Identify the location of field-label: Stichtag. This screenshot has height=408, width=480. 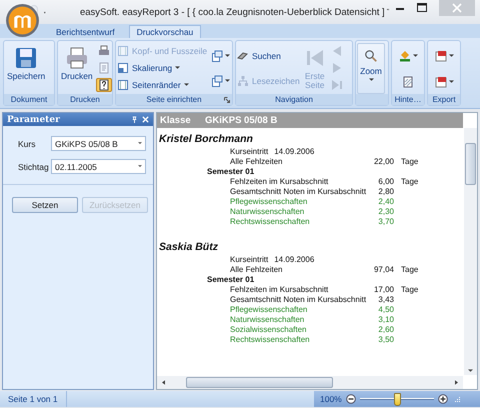
(34, 167).